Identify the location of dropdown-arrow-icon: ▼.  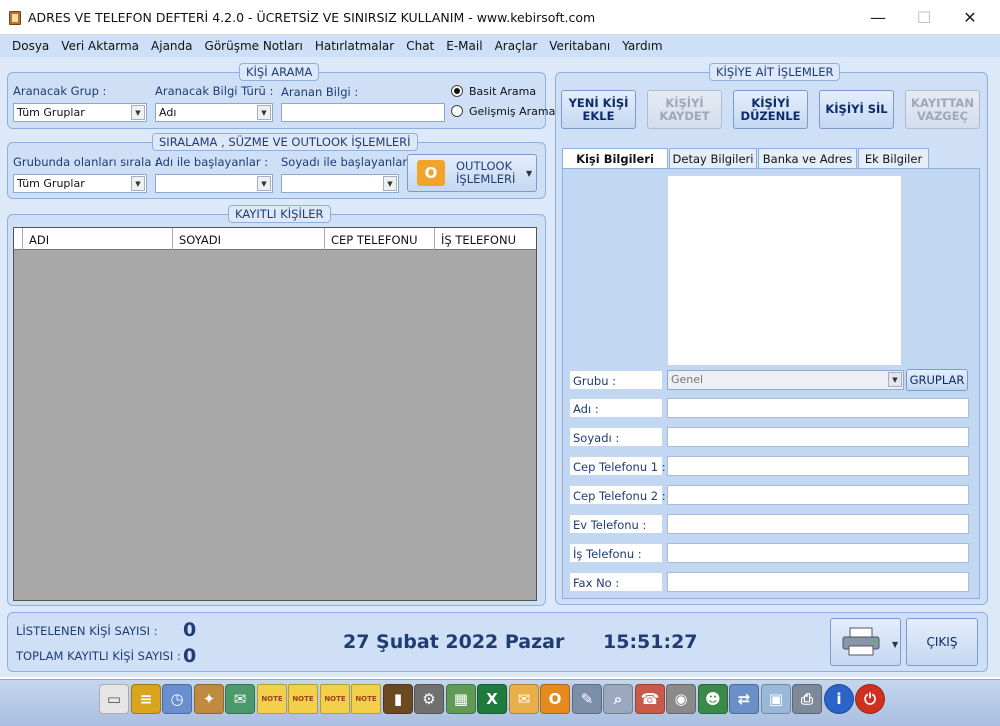
(895, 644).